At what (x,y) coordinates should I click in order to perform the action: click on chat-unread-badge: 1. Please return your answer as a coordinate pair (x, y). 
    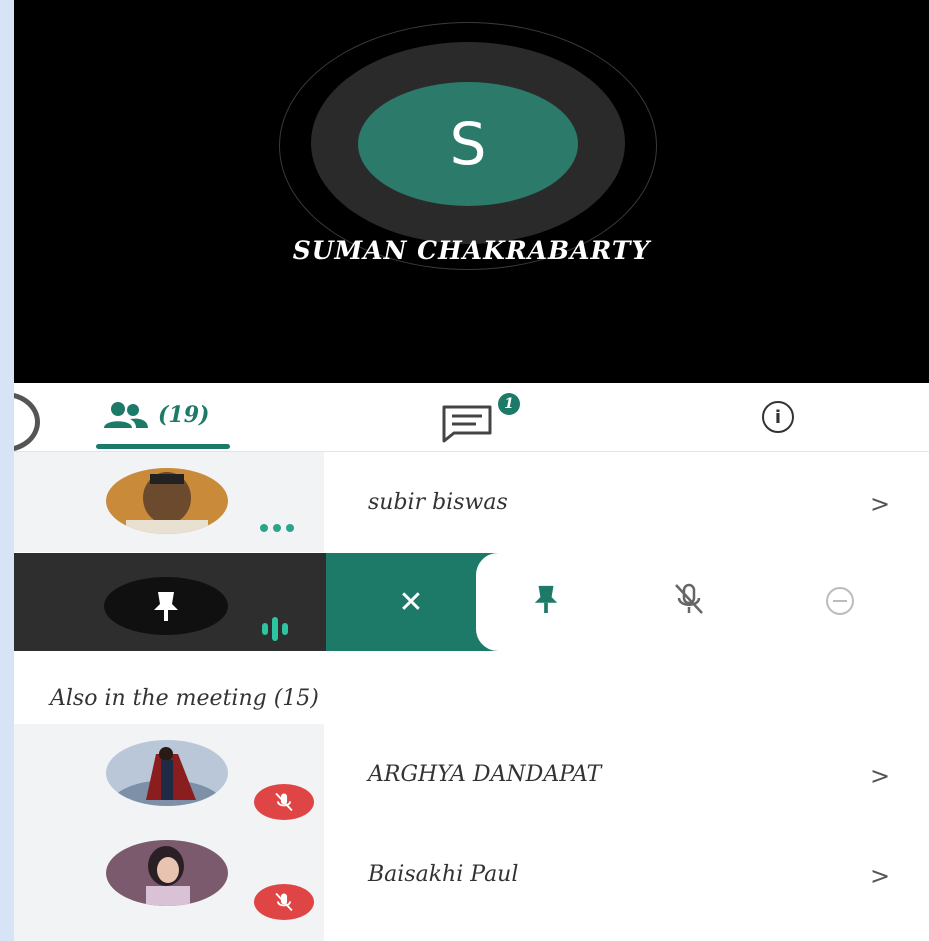
    Looking at the image, I should click on (509, 404).